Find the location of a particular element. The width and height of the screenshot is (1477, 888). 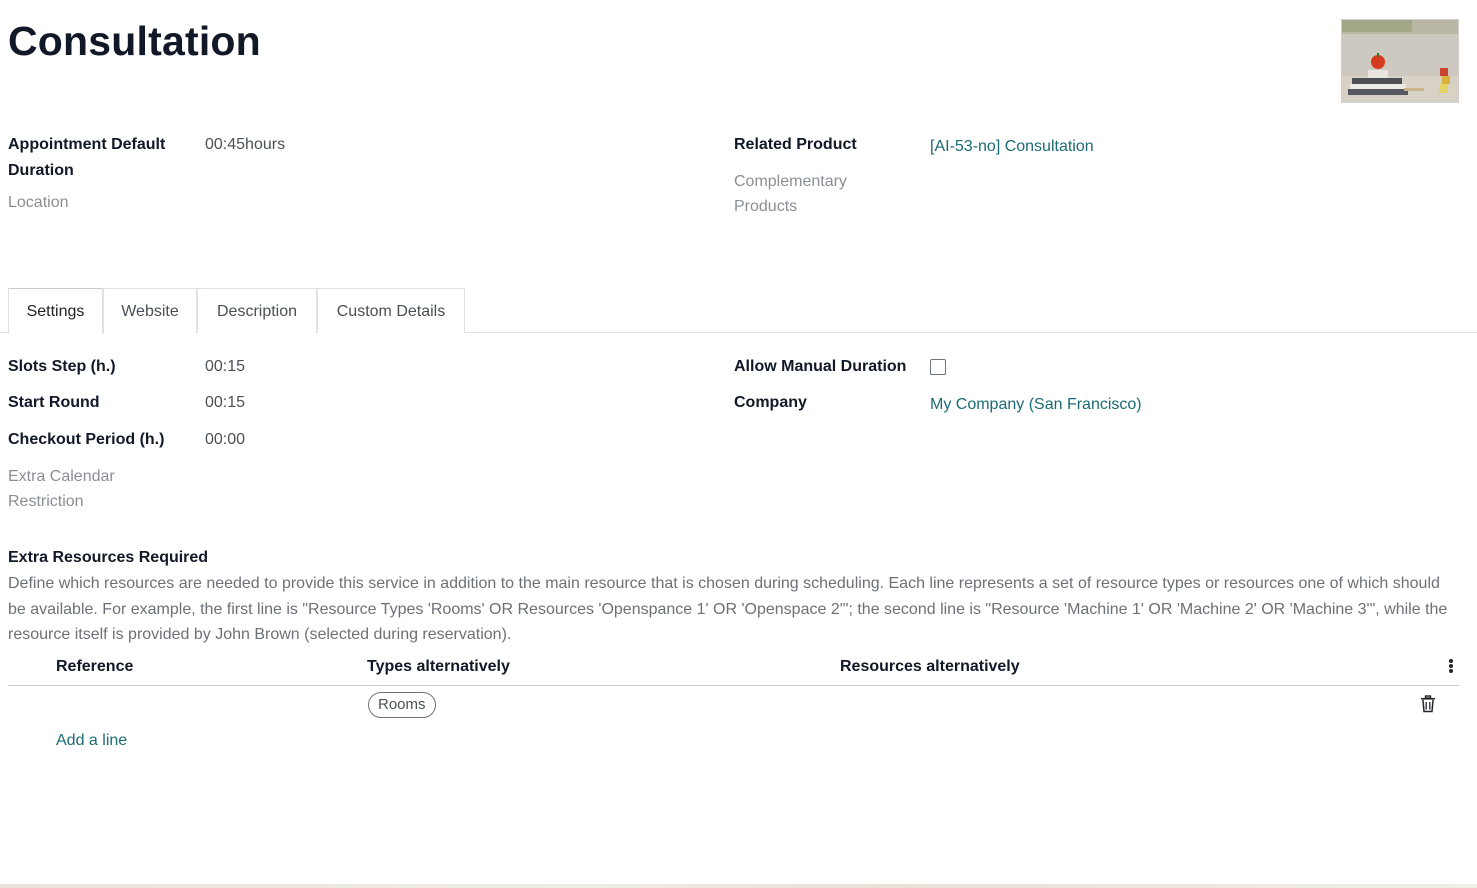

record-title: Consultation is located at coordinates (134, 41).